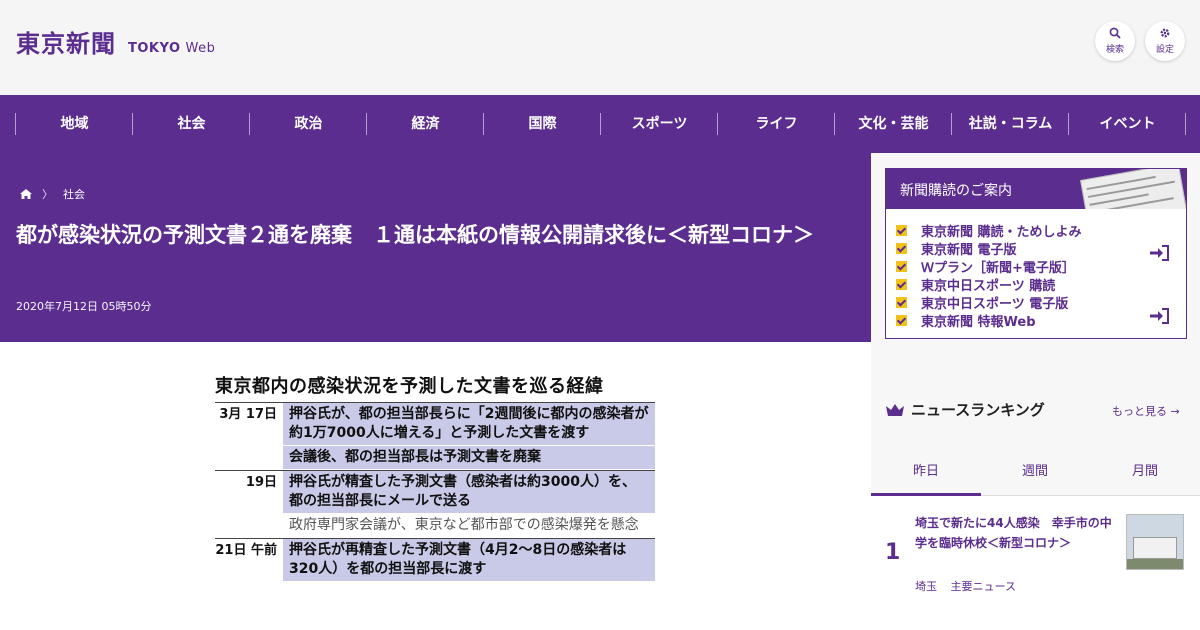 This screenshot has height=630, width=1200. I want to click on figure-cells: 押谷氏が再精査した予測文書（4月2～8日の感染者は320人）を都の担当部長に渡す, so click(469, 560).